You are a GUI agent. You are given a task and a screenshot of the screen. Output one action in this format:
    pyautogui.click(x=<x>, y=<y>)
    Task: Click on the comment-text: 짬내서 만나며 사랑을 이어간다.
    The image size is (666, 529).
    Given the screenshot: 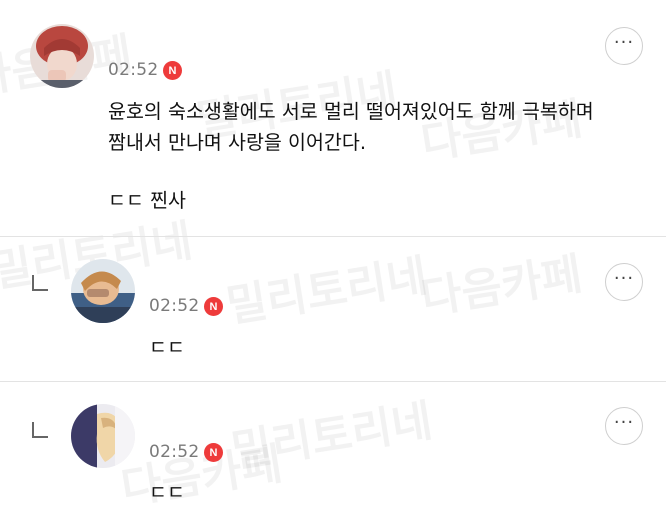 What is the action you would take?
    pyautogui.click(x=237, y=142)
    